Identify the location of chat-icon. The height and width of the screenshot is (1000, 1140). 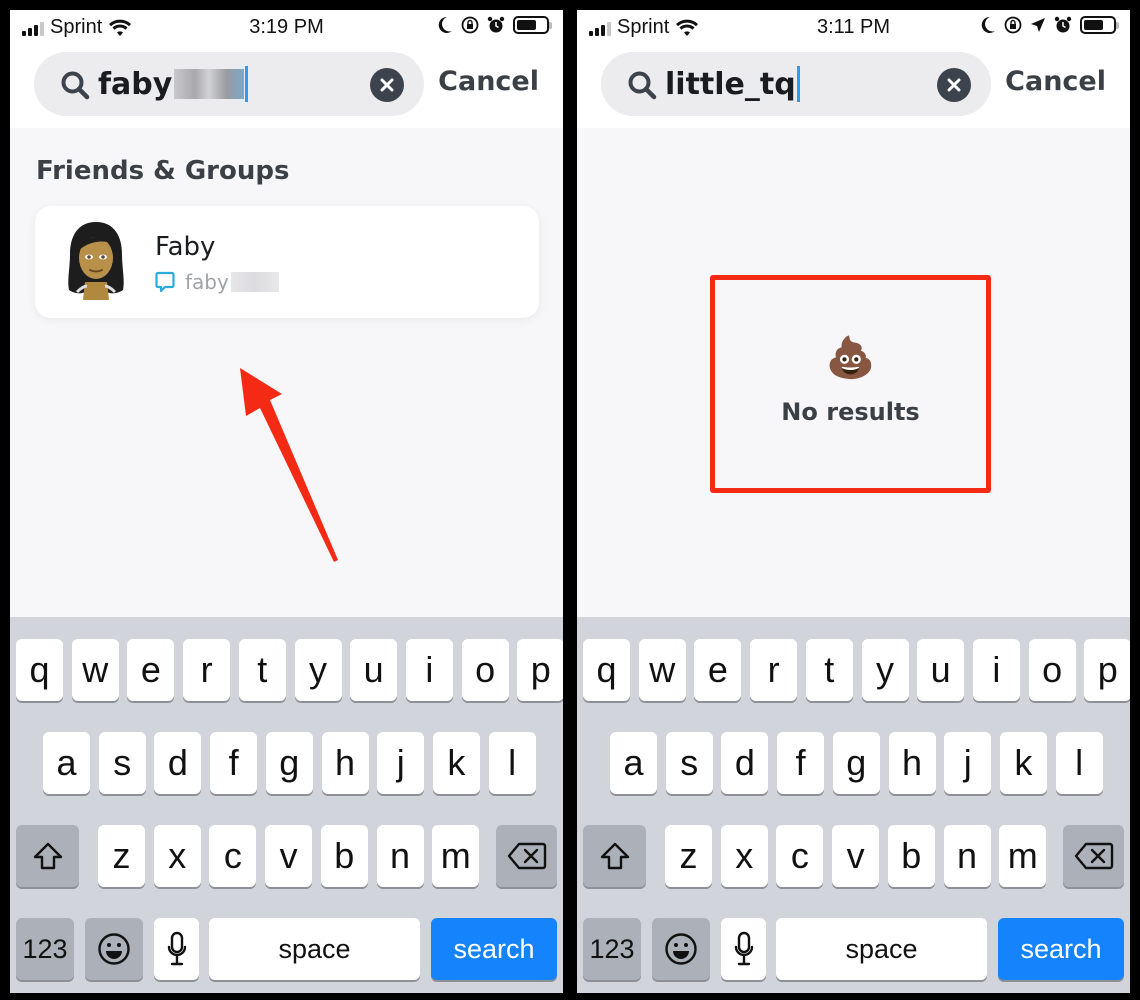
(165, 282).